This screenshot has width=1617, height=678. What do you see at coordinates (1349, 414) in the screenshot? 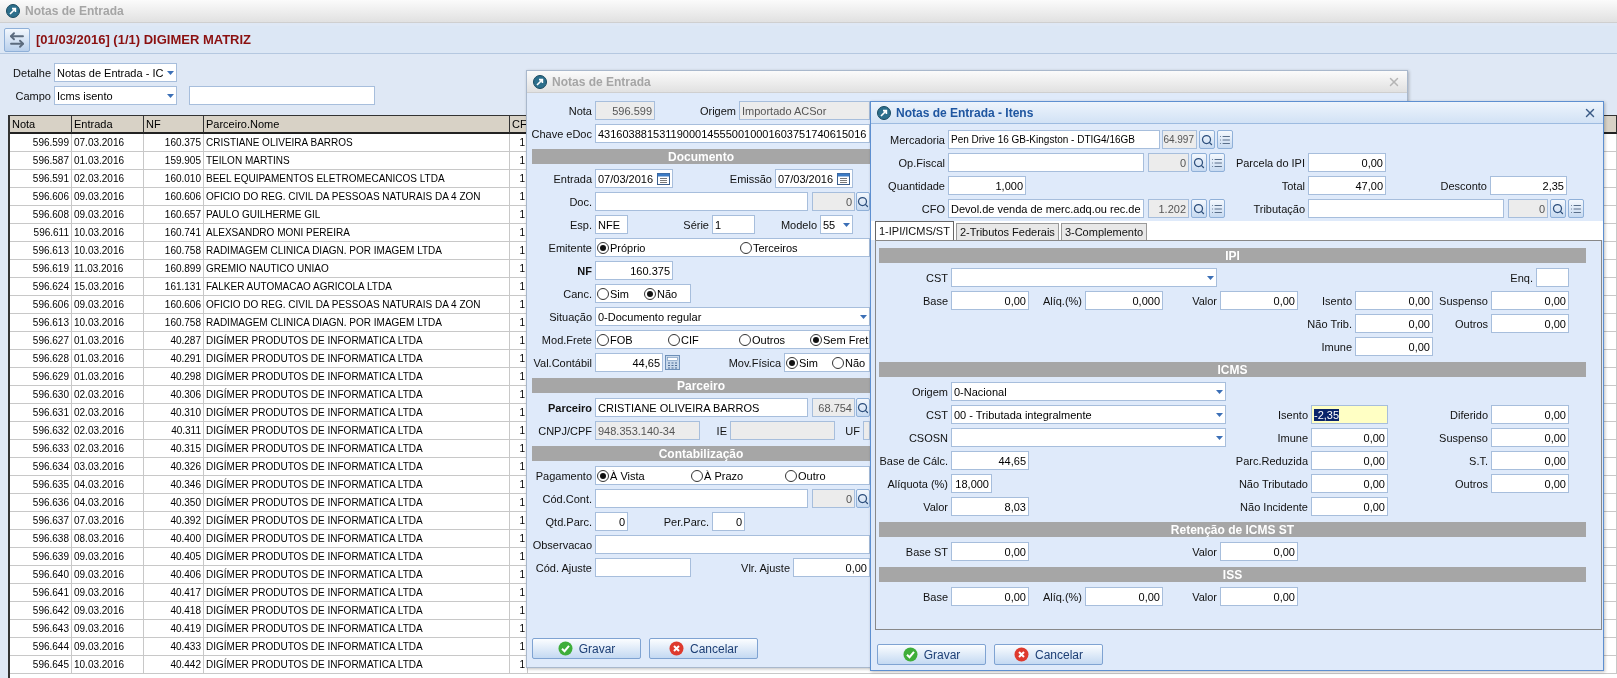
I see `text-field: -2,35` at bounding box center [1349, 414].